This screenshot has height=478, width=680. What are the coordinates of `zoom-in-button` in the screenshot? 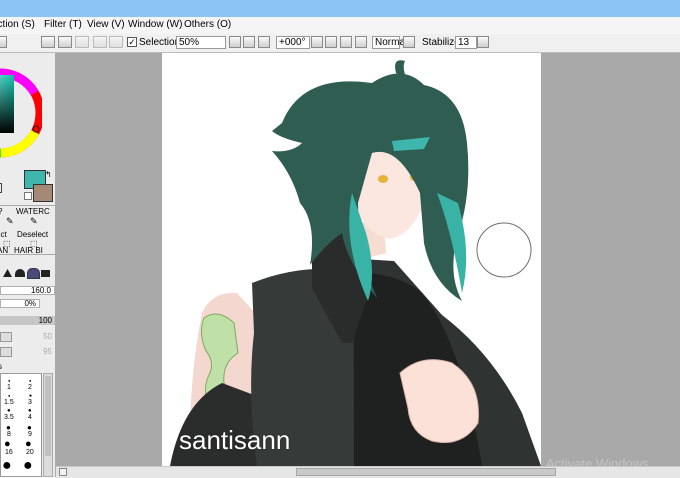 It's located at (249, 42).